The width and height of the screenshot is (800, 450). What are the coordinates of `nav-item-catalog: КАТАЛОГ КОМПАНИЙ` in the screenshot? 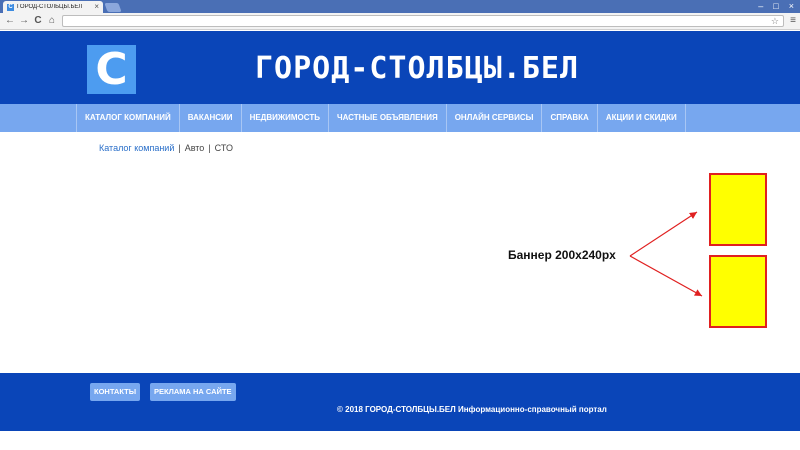 It's located at (128, 118).